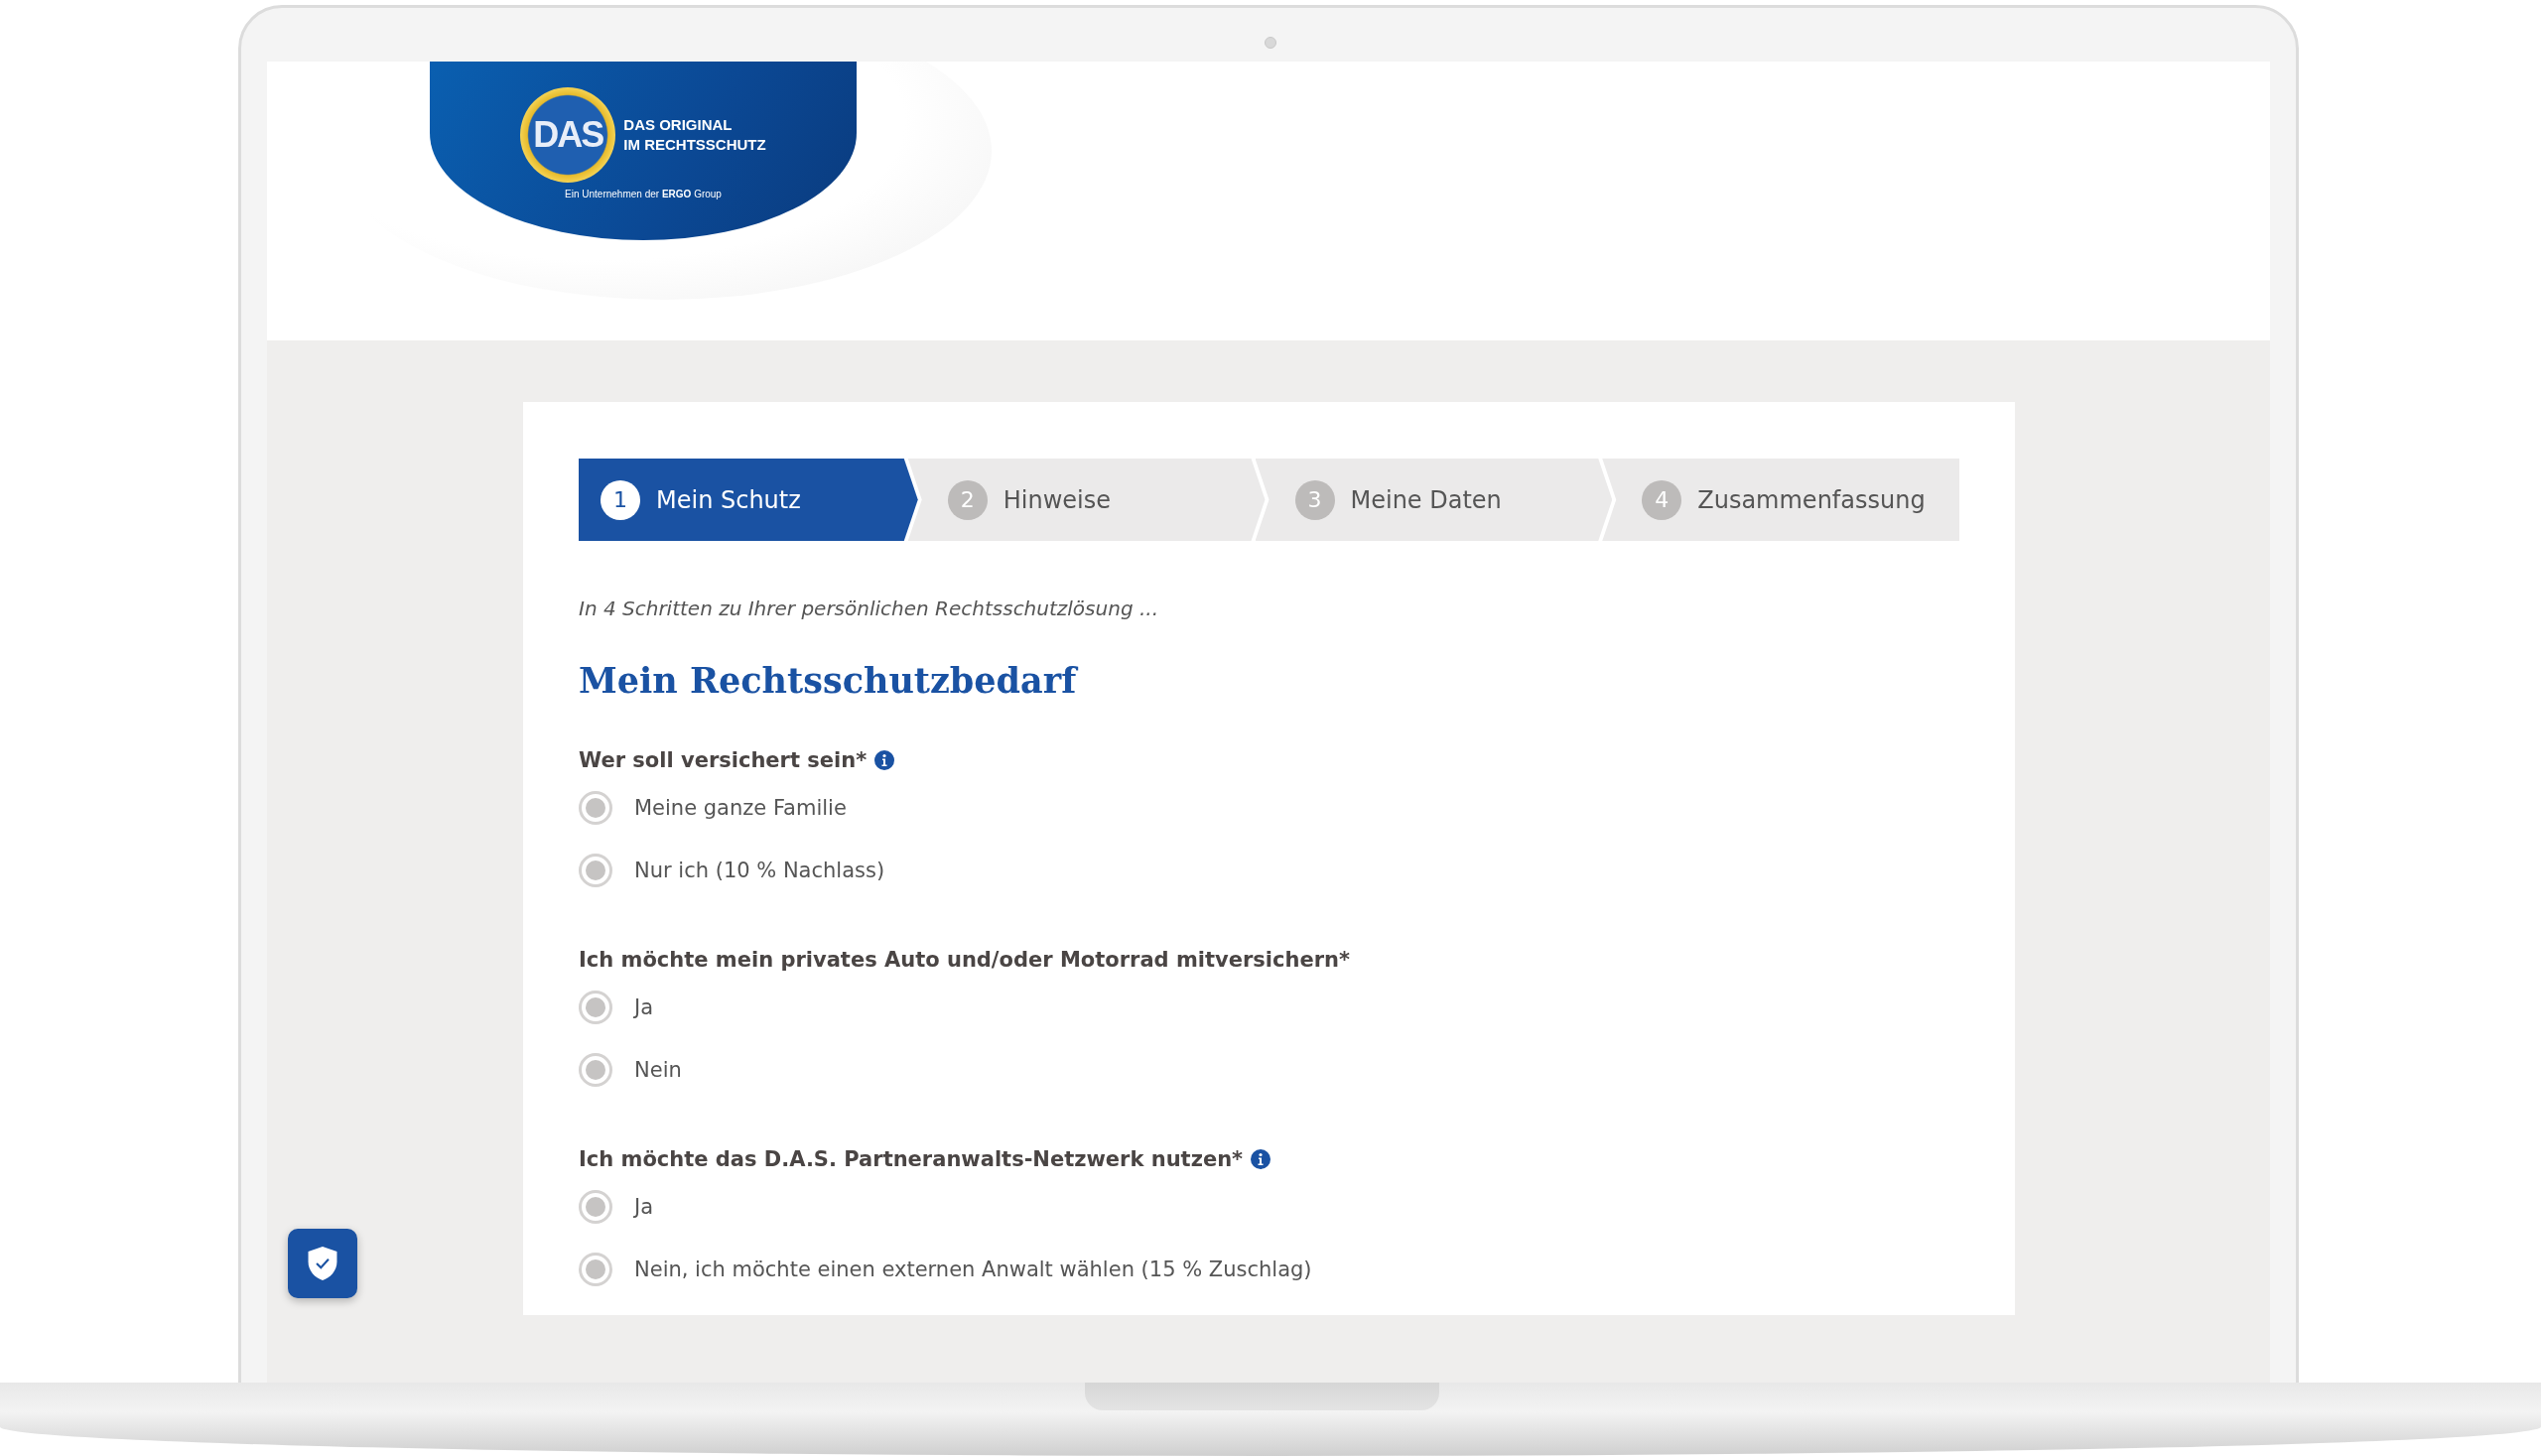 Image resolution: width=2541 pixels, height=1456 pixels. Describe the element at coordinates (760, 870) in the screenshot. I see `option-label: Nur ich (10 % Nachlass)` at that location.